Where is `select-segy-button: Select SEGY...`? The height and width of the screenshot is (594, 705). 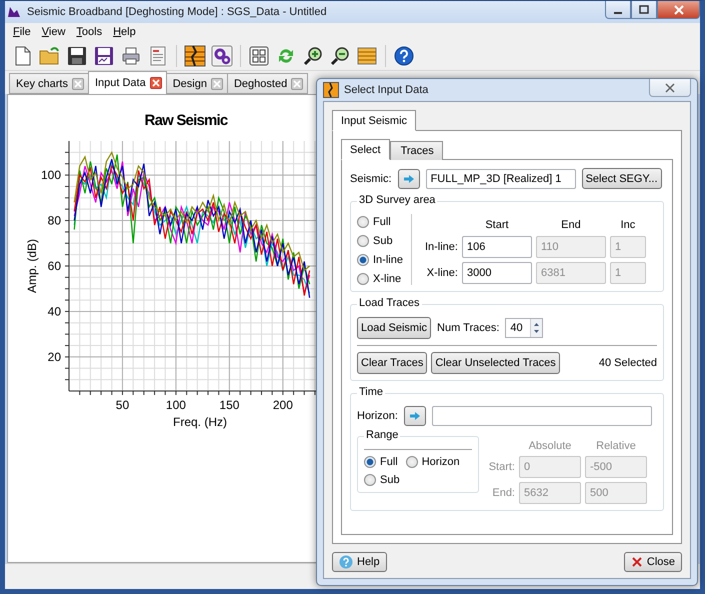
select-segy-button: Select SEGY... is located at coordinates (622, 178).